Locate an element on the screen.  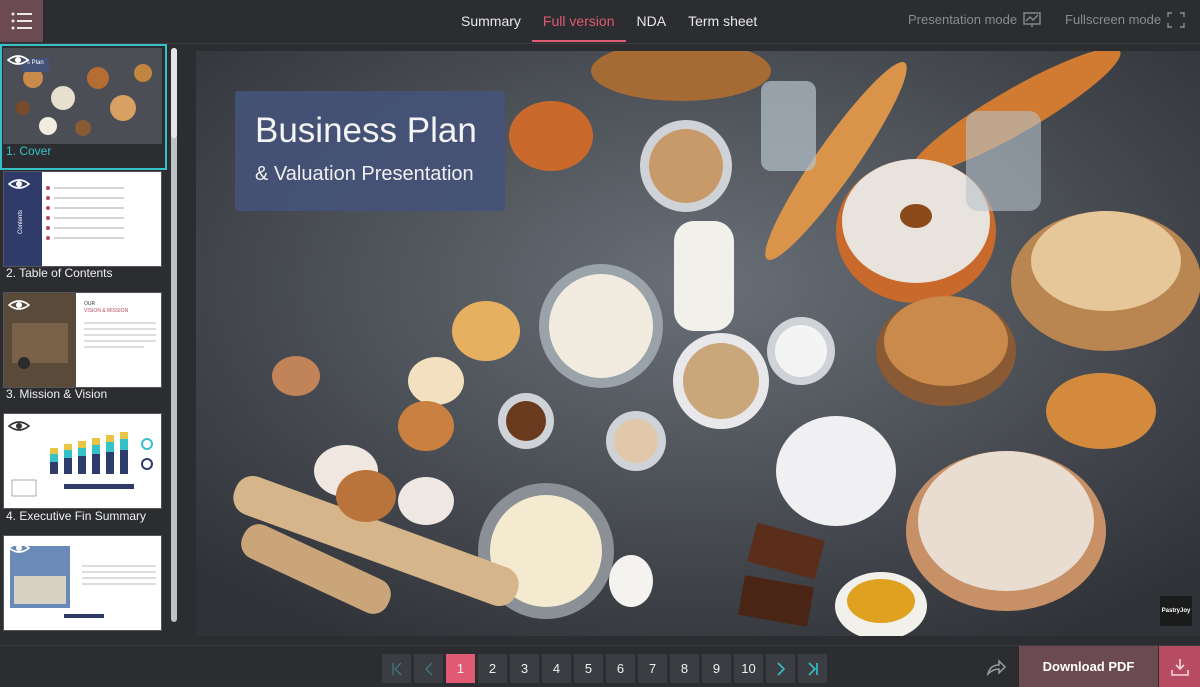
page-button-3: 3 is located at coordinates (524, 668).